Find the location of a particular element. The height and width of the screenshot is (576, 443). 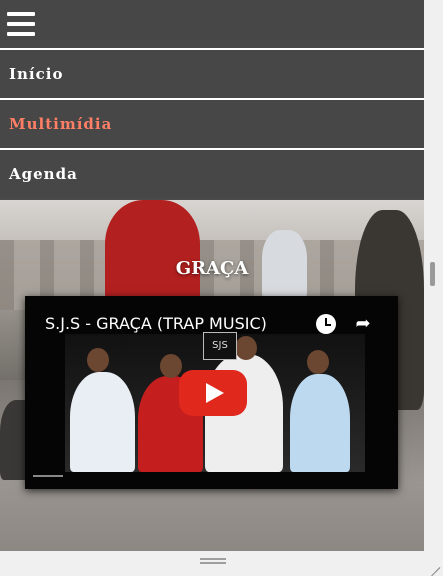

video-title: S.J.S - GRAÇA (TRAP MUSIC) is located at coordinates (156, 323).